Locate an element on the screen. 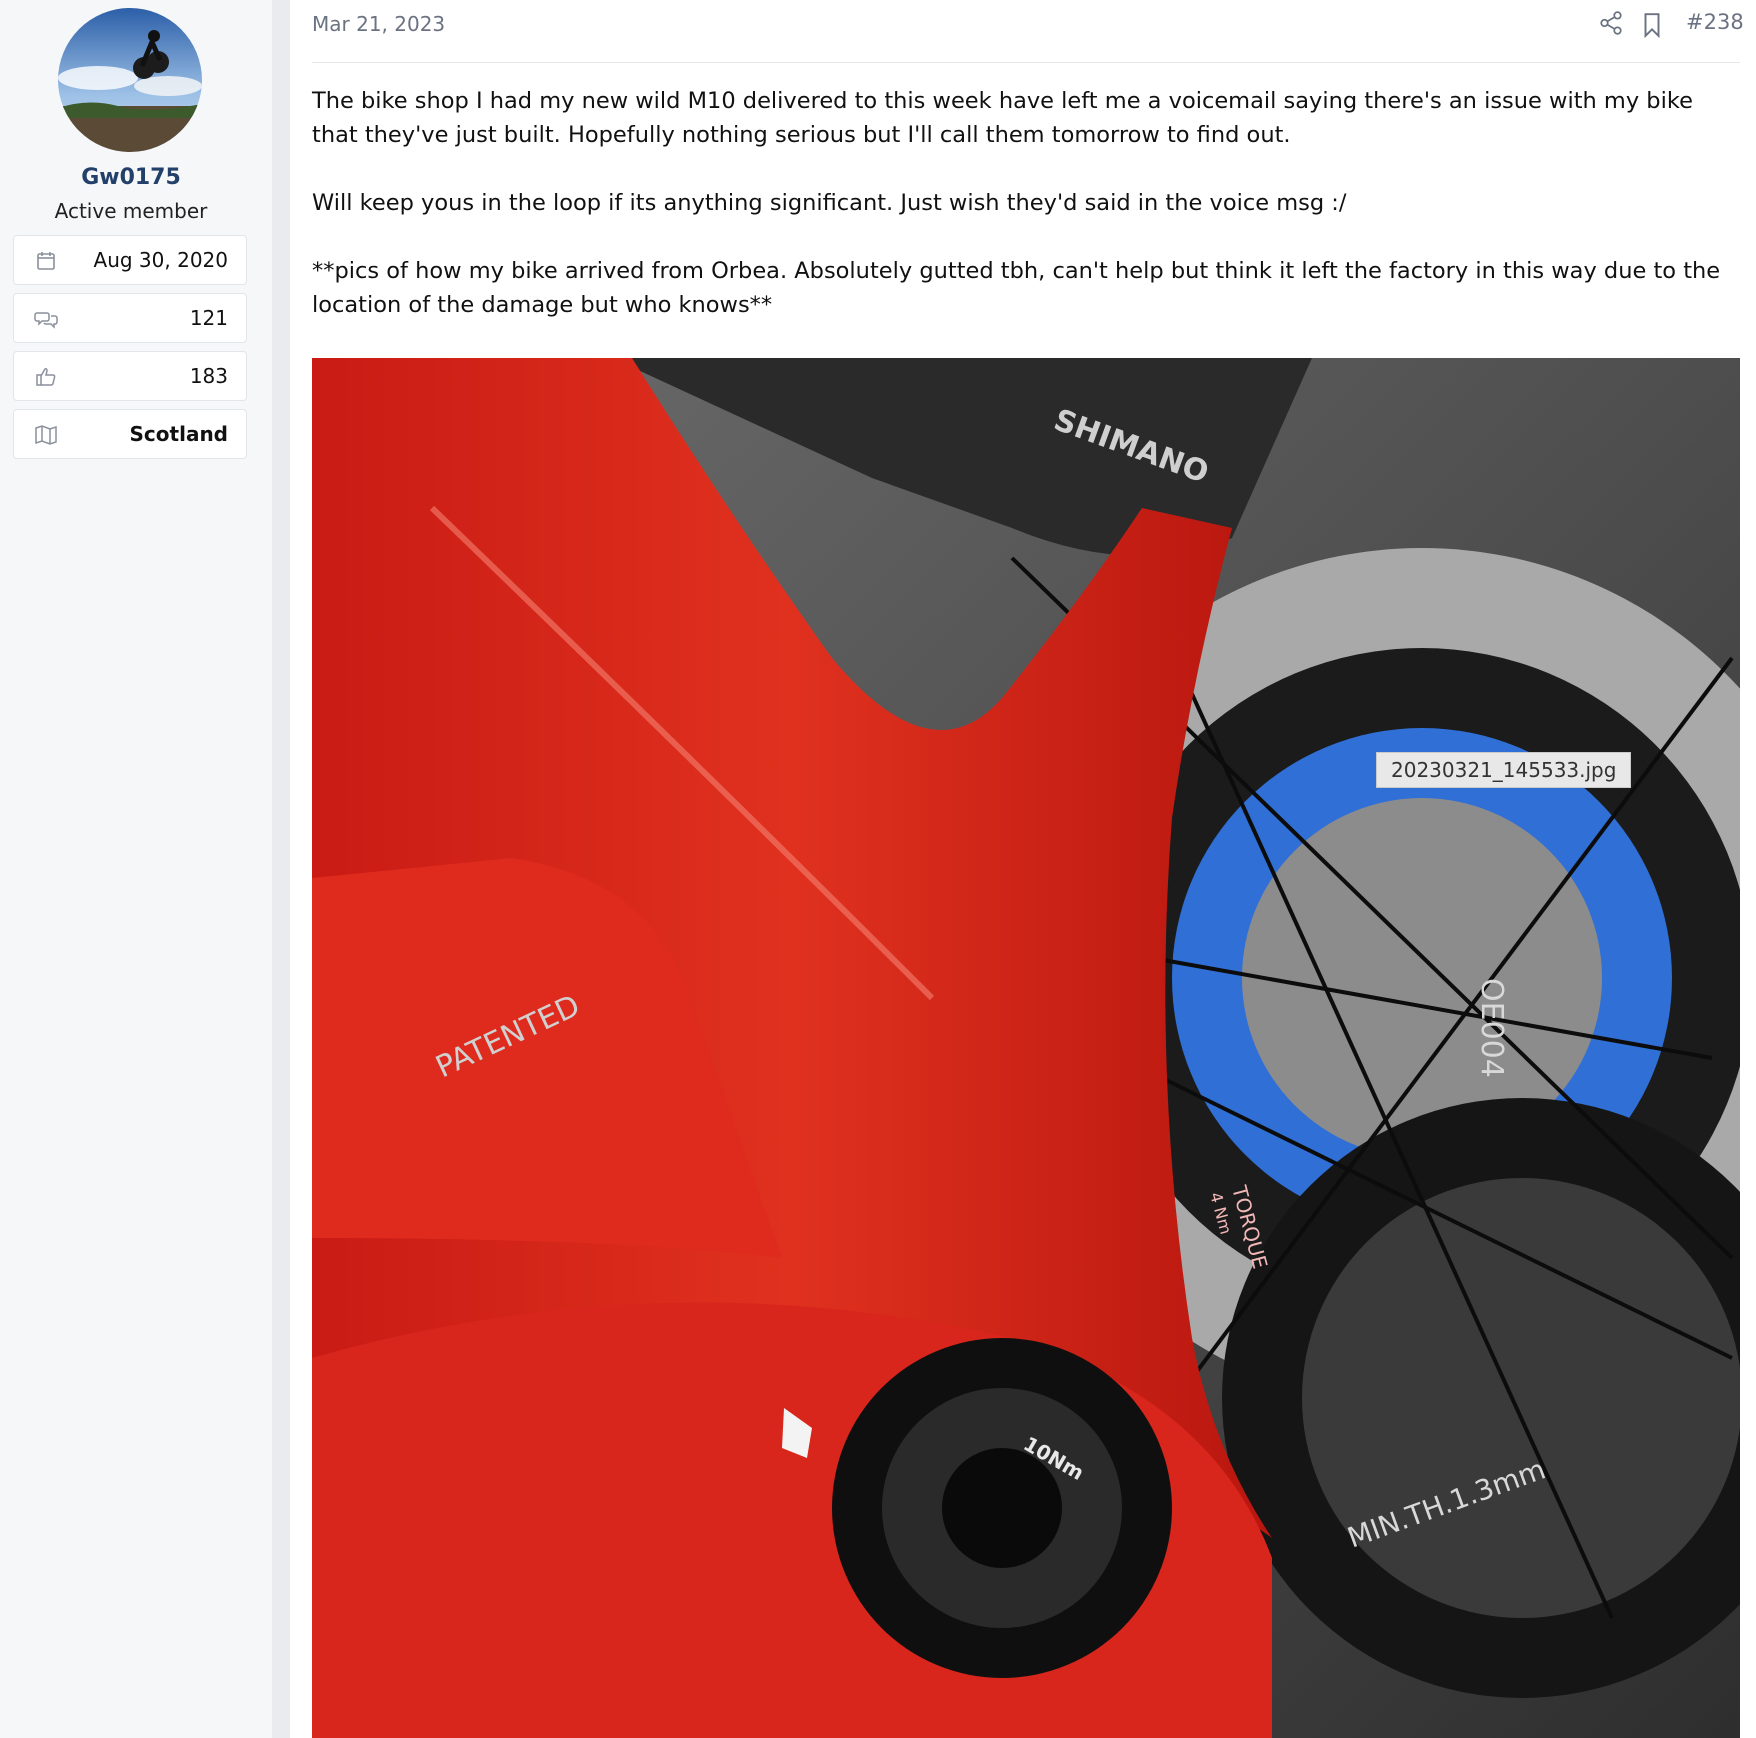 The width and height of the screenshot is (1756, 1738). joined-date: Aug 30, 2020 is located at coordinates (160, 260).